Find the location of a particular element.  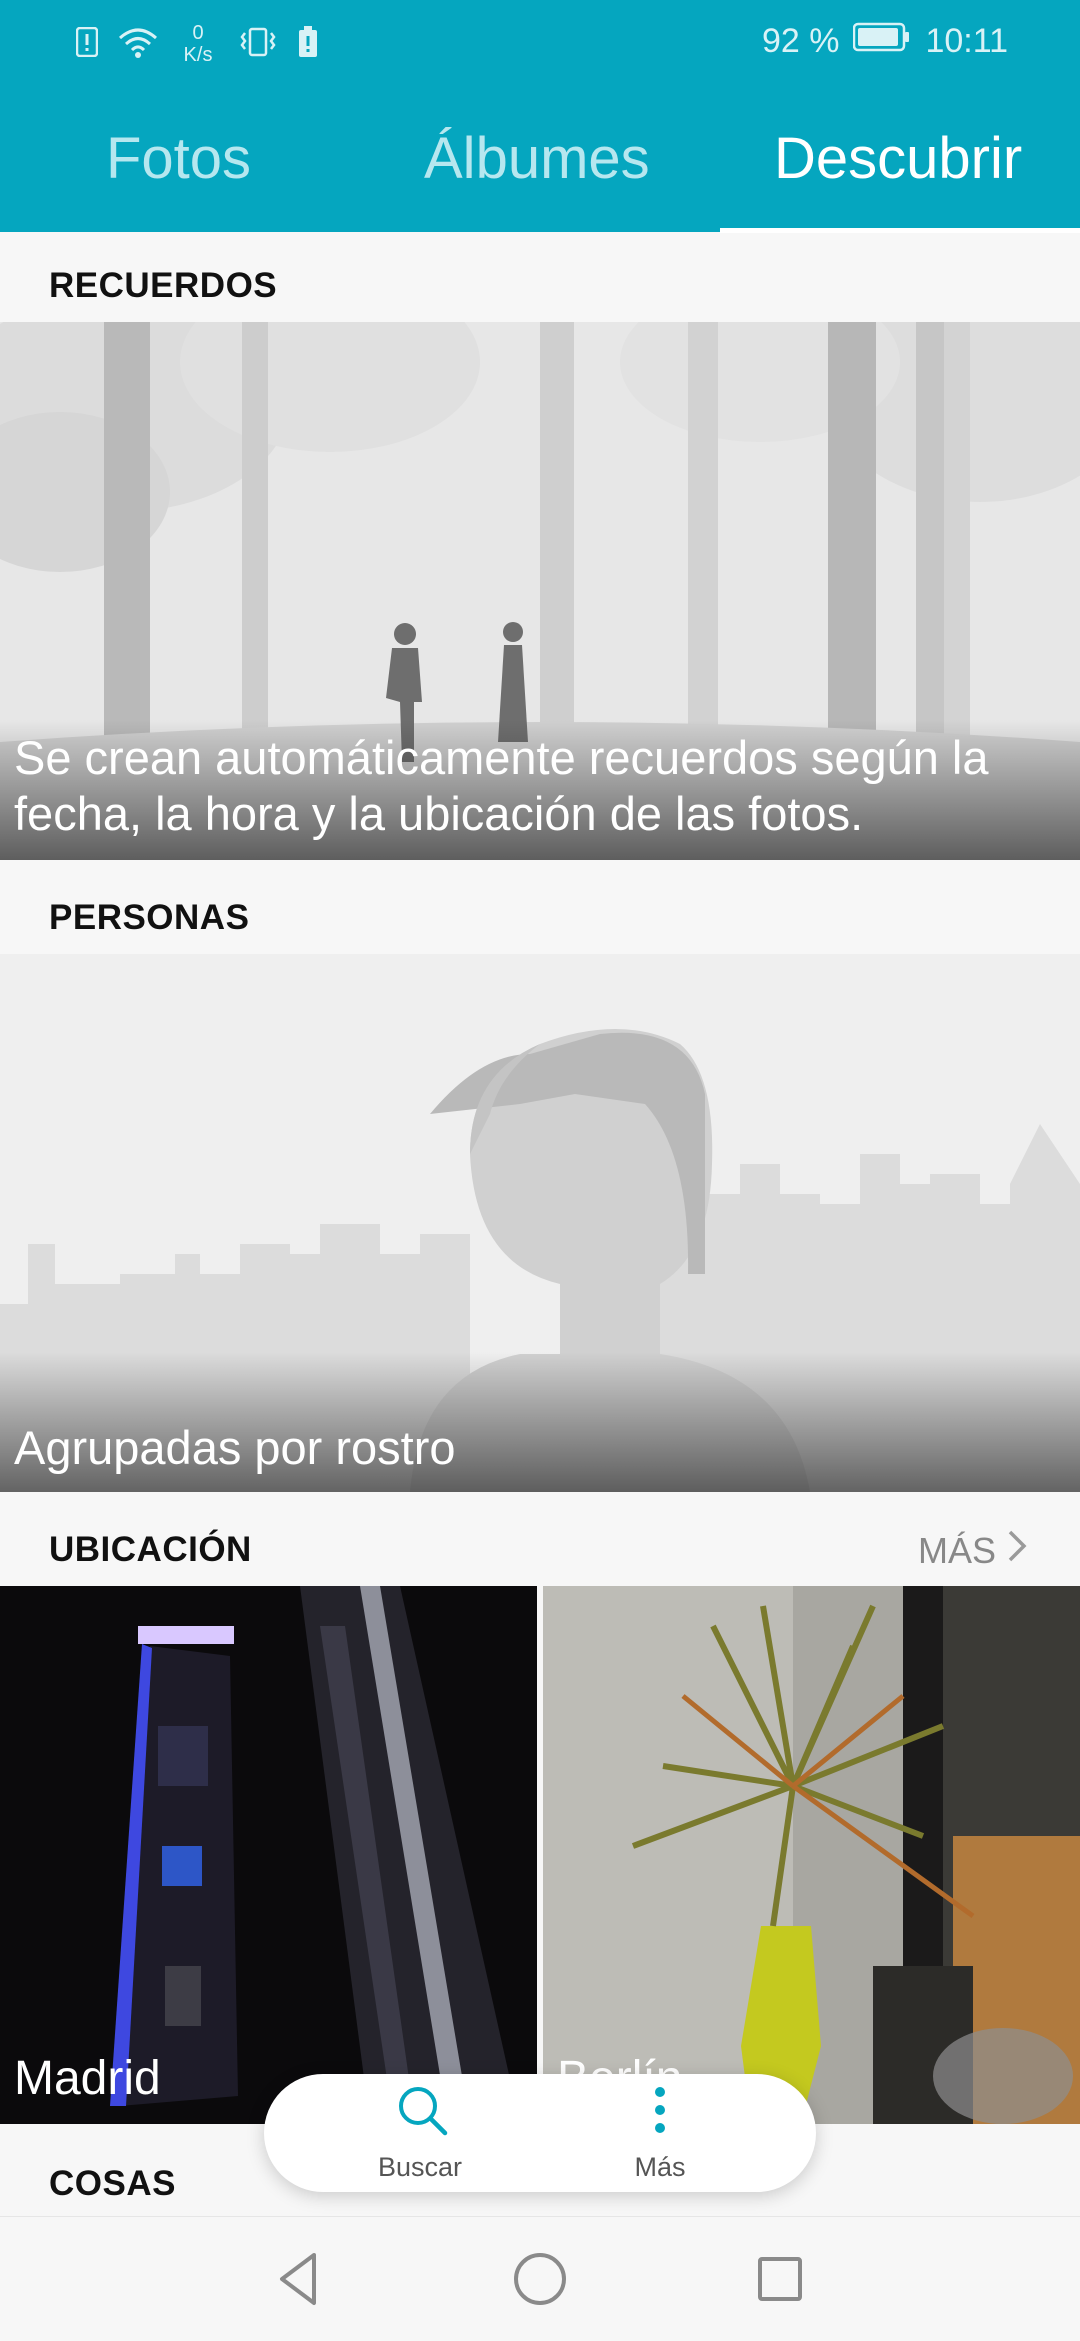

net-speed: 0 K/s is located at coordinates (198, 44).